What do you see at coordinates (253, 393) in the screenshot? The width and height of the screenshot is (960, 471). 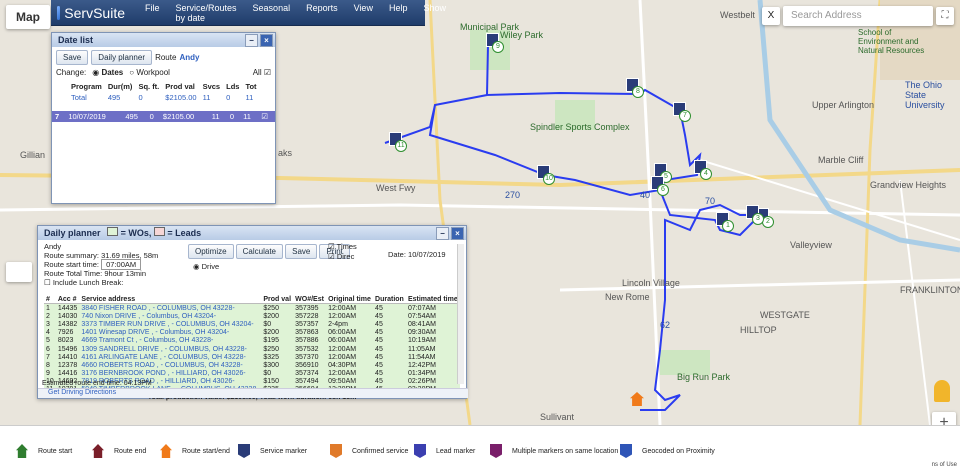 I see `driving-directions-link: Get Driving Directions` at bounding box center [253, 393].